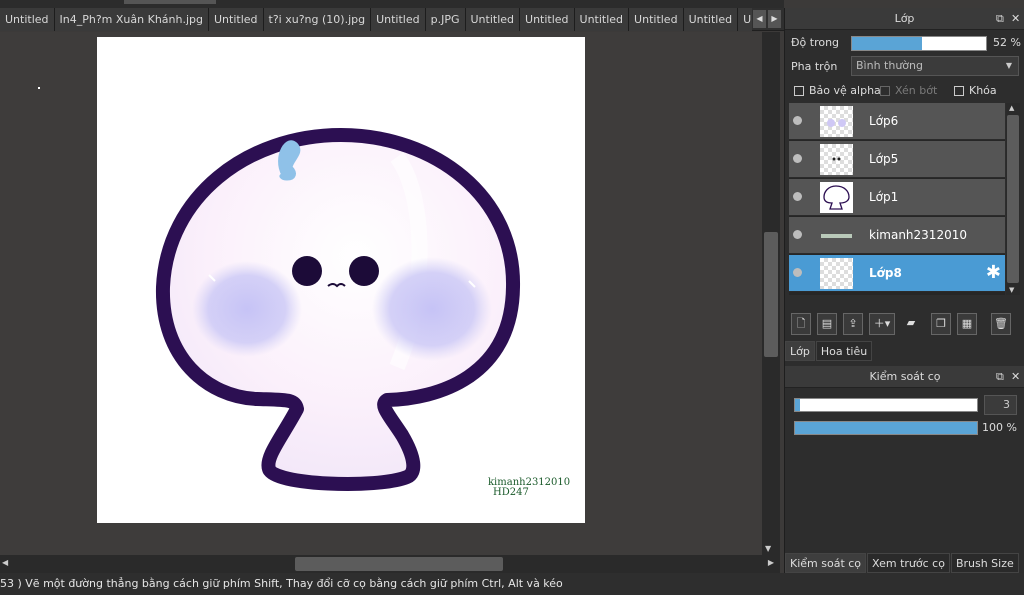 Image resolution: width=1024 pixels, height=595 pixels. I want to click on vertical-scroll-thumb, so click(771, 294).